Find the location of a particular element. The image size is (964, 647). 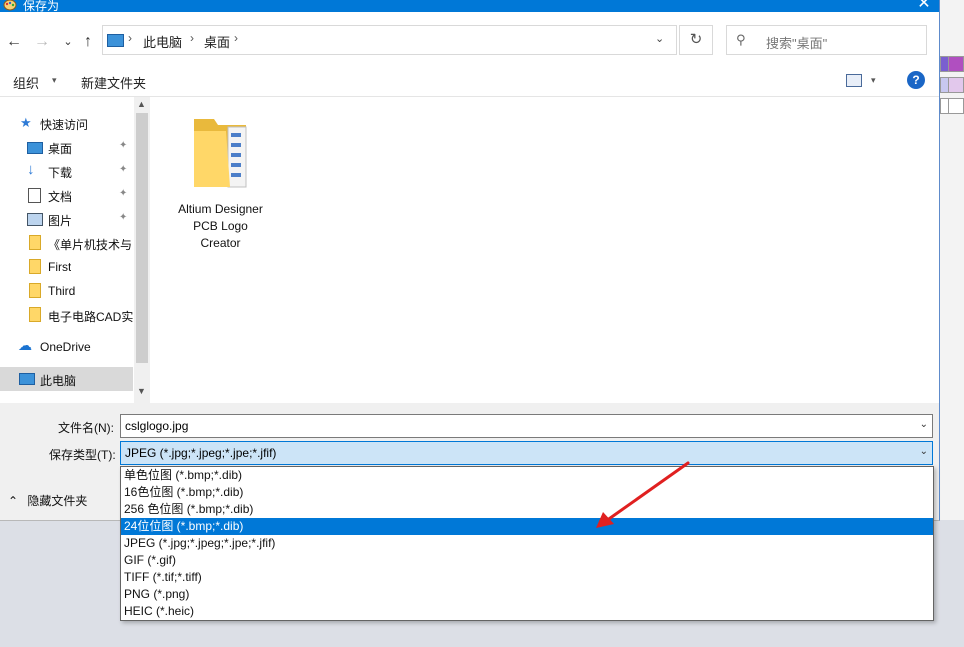

up-button: ↑ is located at coordinates (88, 42).